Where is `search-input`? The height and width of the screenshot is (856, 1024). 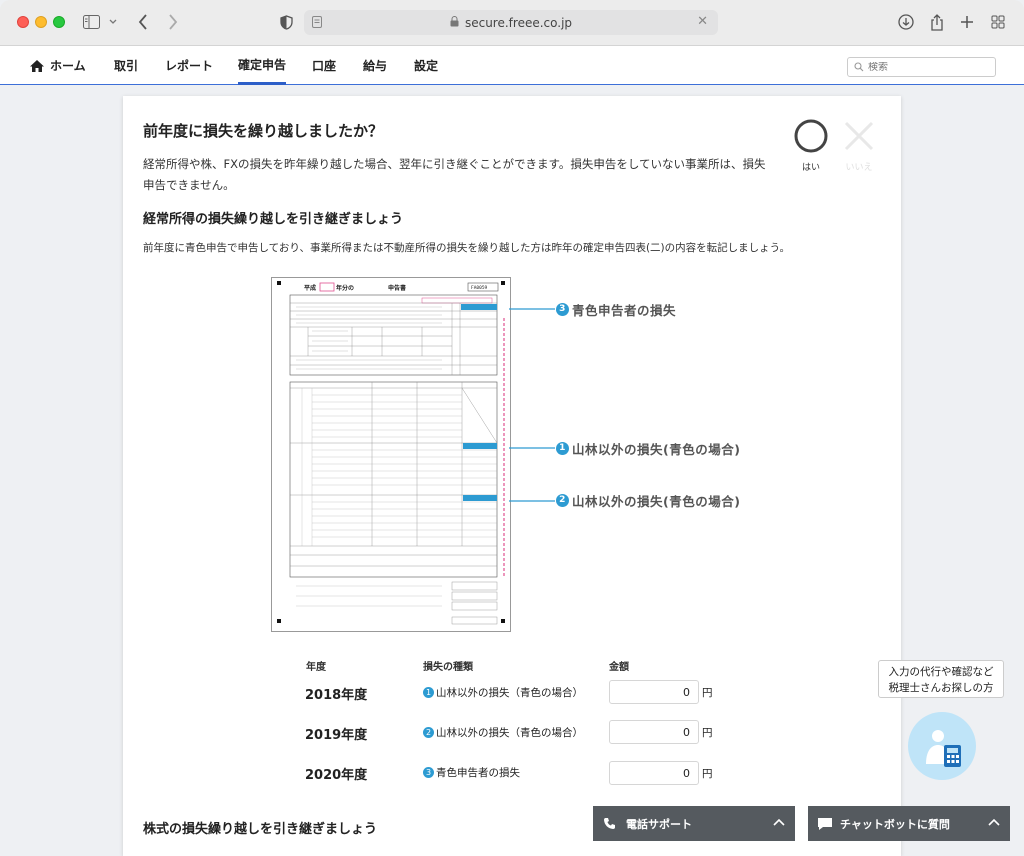 search-input is located at coordinates (923, 67).